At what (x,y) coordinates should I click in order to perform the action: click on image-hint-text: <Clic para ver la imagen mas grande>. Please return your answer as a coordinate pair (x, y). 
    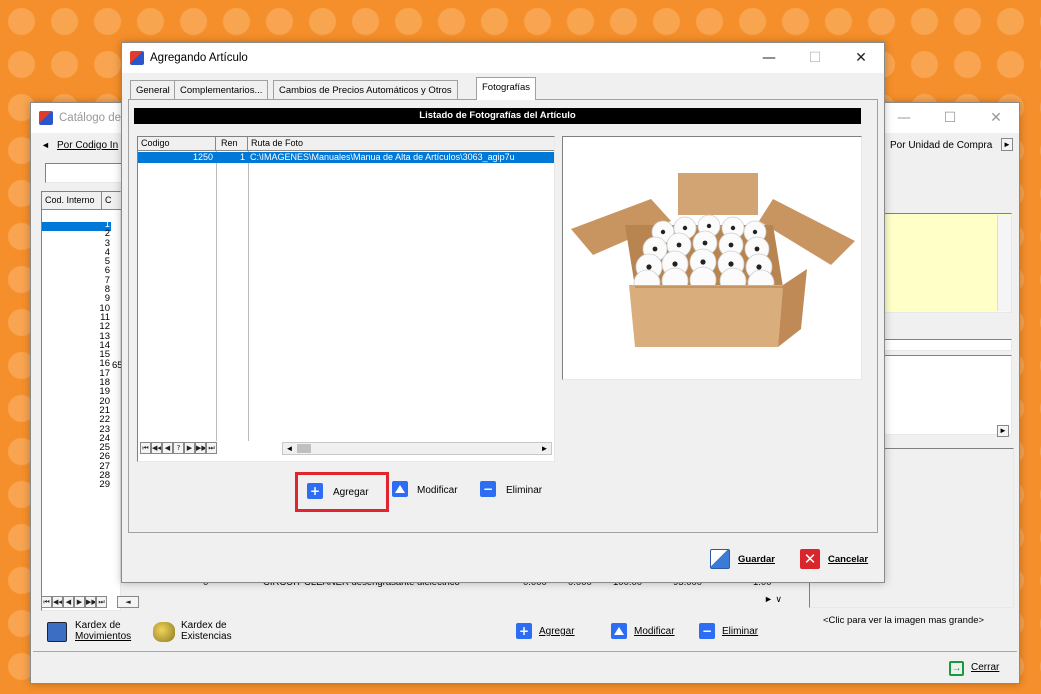
    Looking at the image, I should click on (904, 620).